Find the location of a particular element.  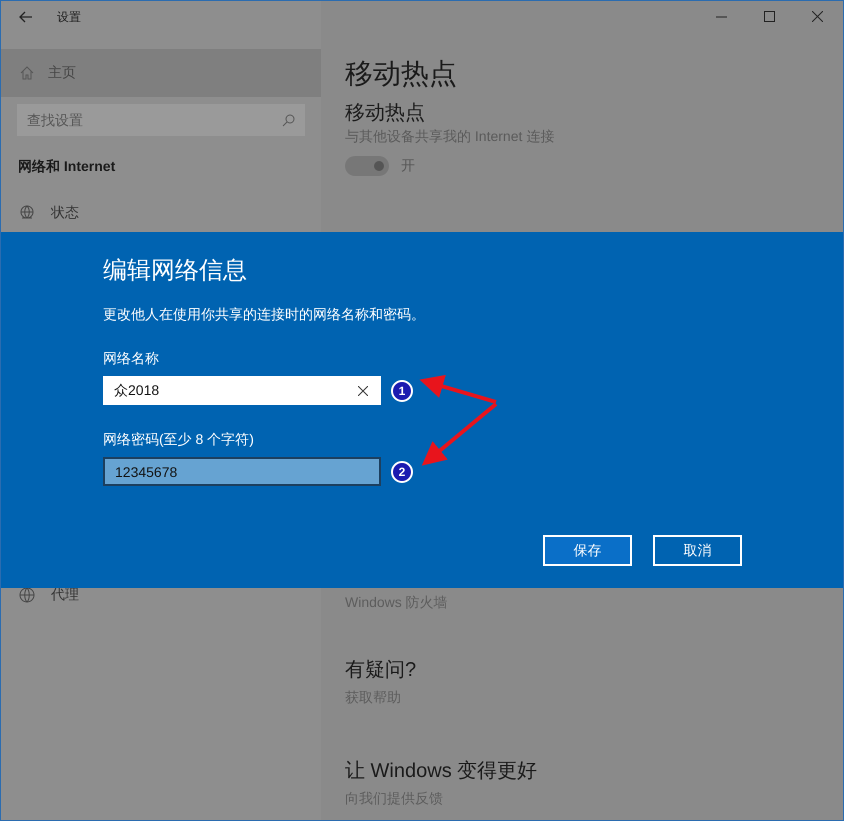

clear-icon is located at coordinates (363, 391).